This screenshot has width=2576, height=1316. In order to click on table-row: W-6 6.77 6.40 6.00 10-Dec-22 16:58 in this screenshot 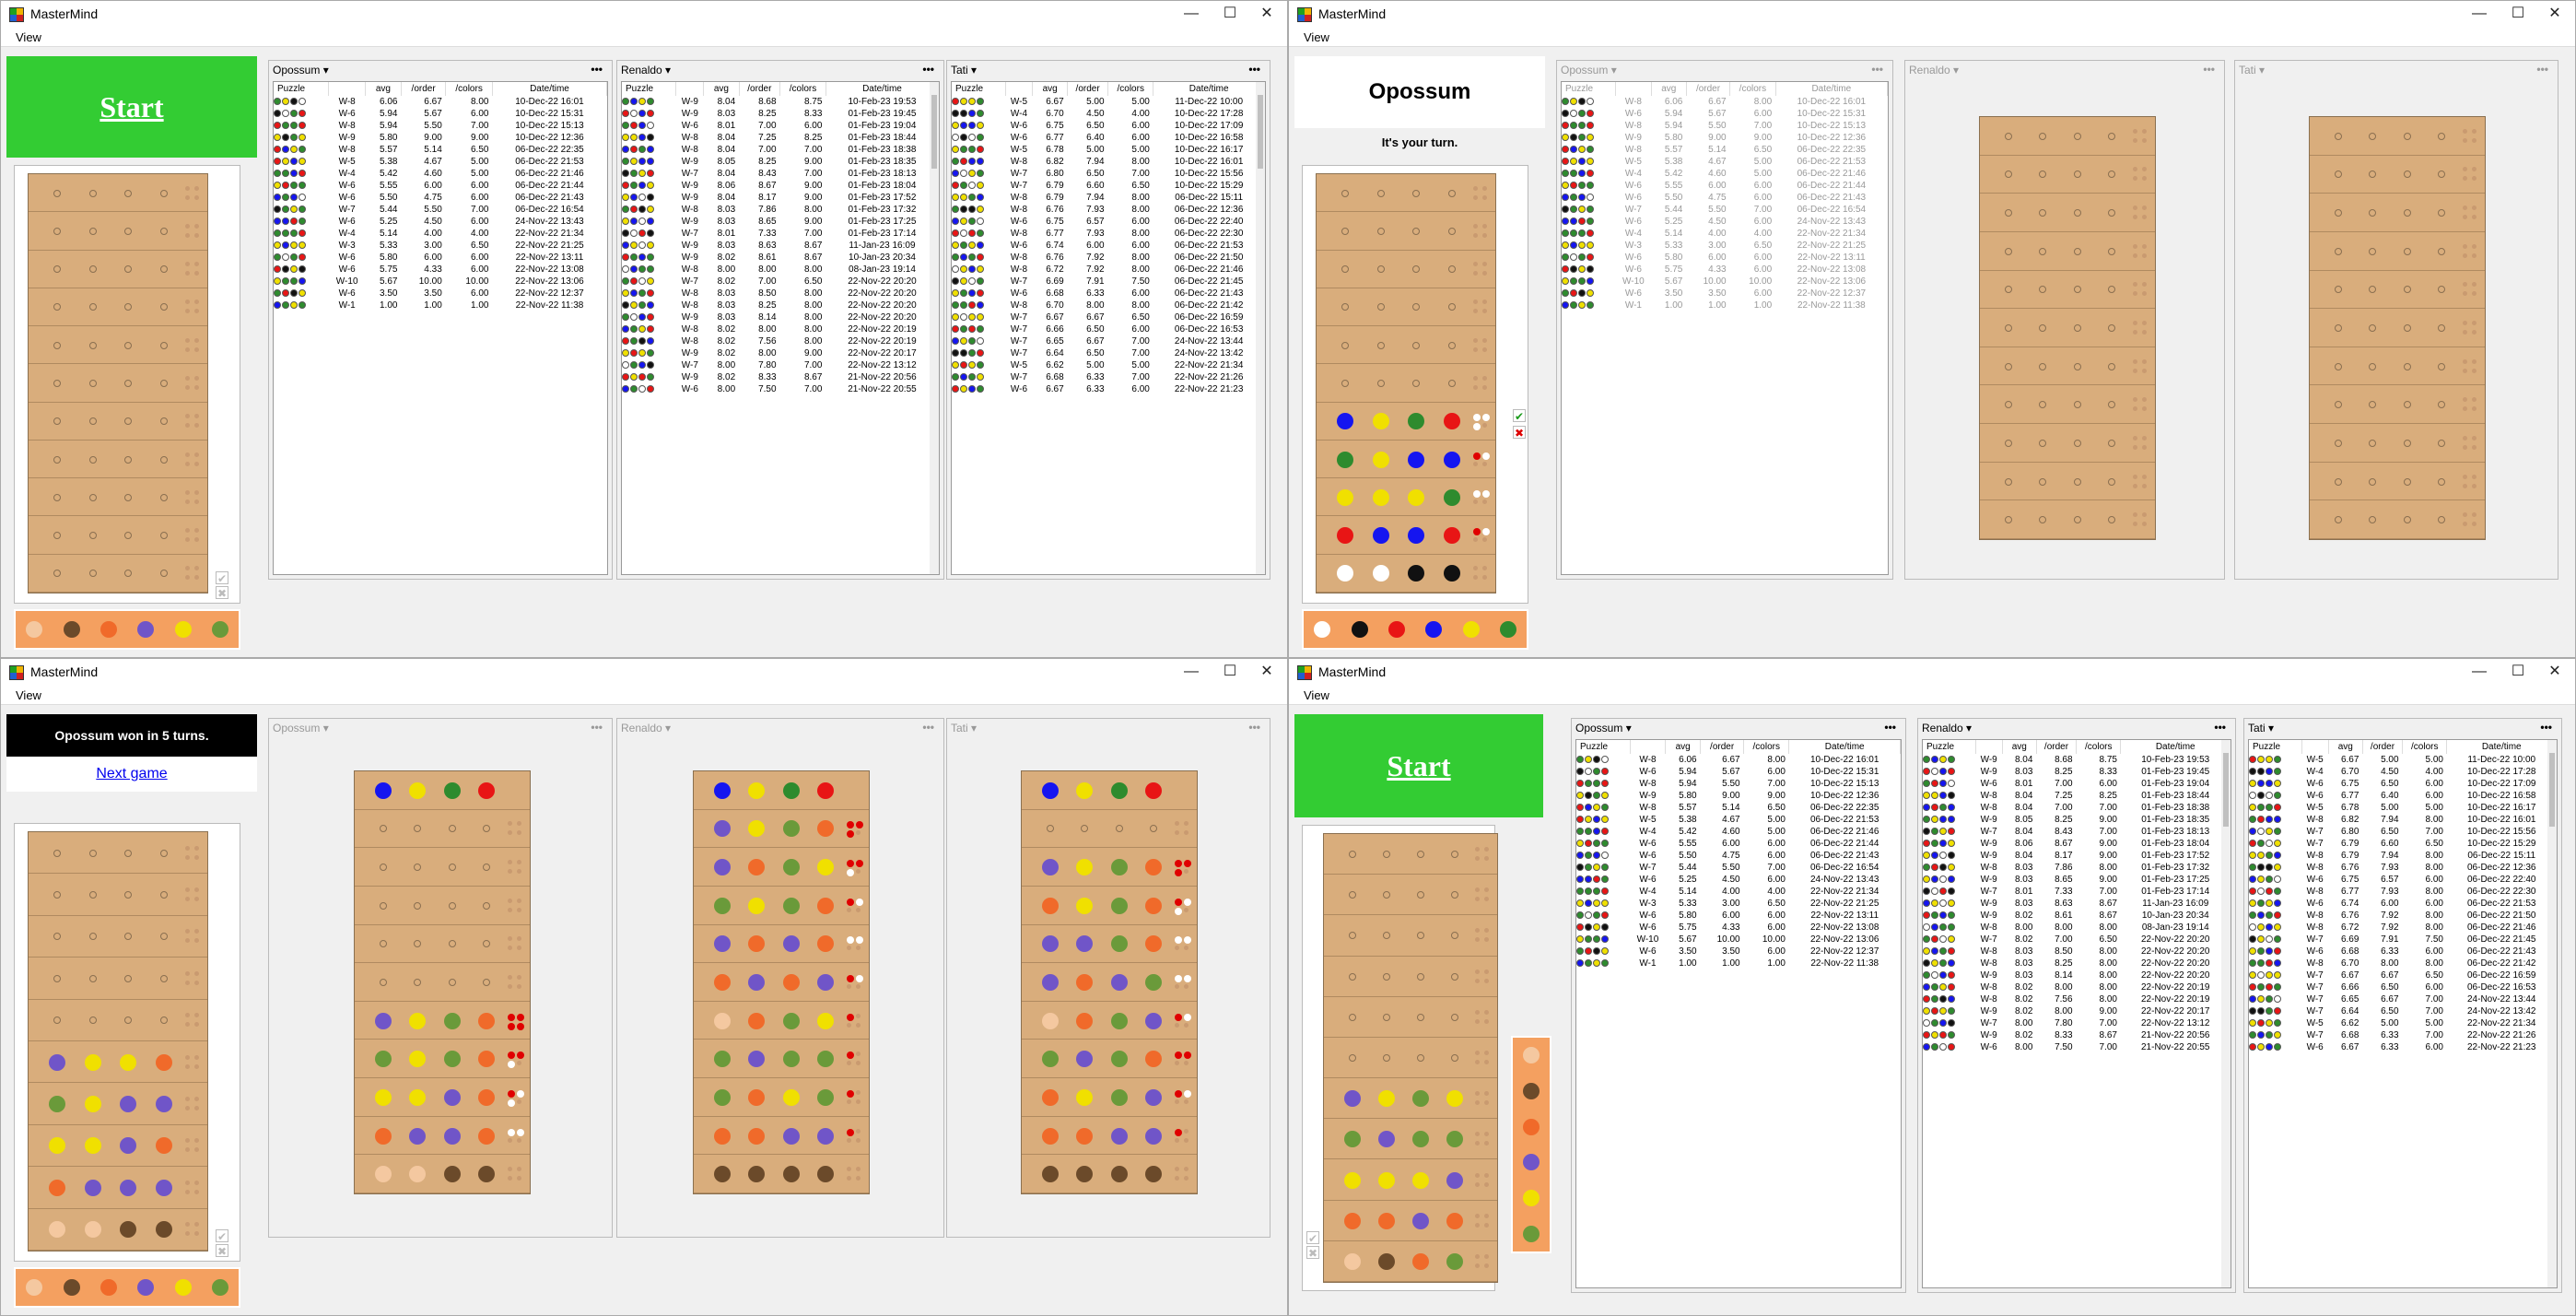, I will do `click(2403, 796)`.